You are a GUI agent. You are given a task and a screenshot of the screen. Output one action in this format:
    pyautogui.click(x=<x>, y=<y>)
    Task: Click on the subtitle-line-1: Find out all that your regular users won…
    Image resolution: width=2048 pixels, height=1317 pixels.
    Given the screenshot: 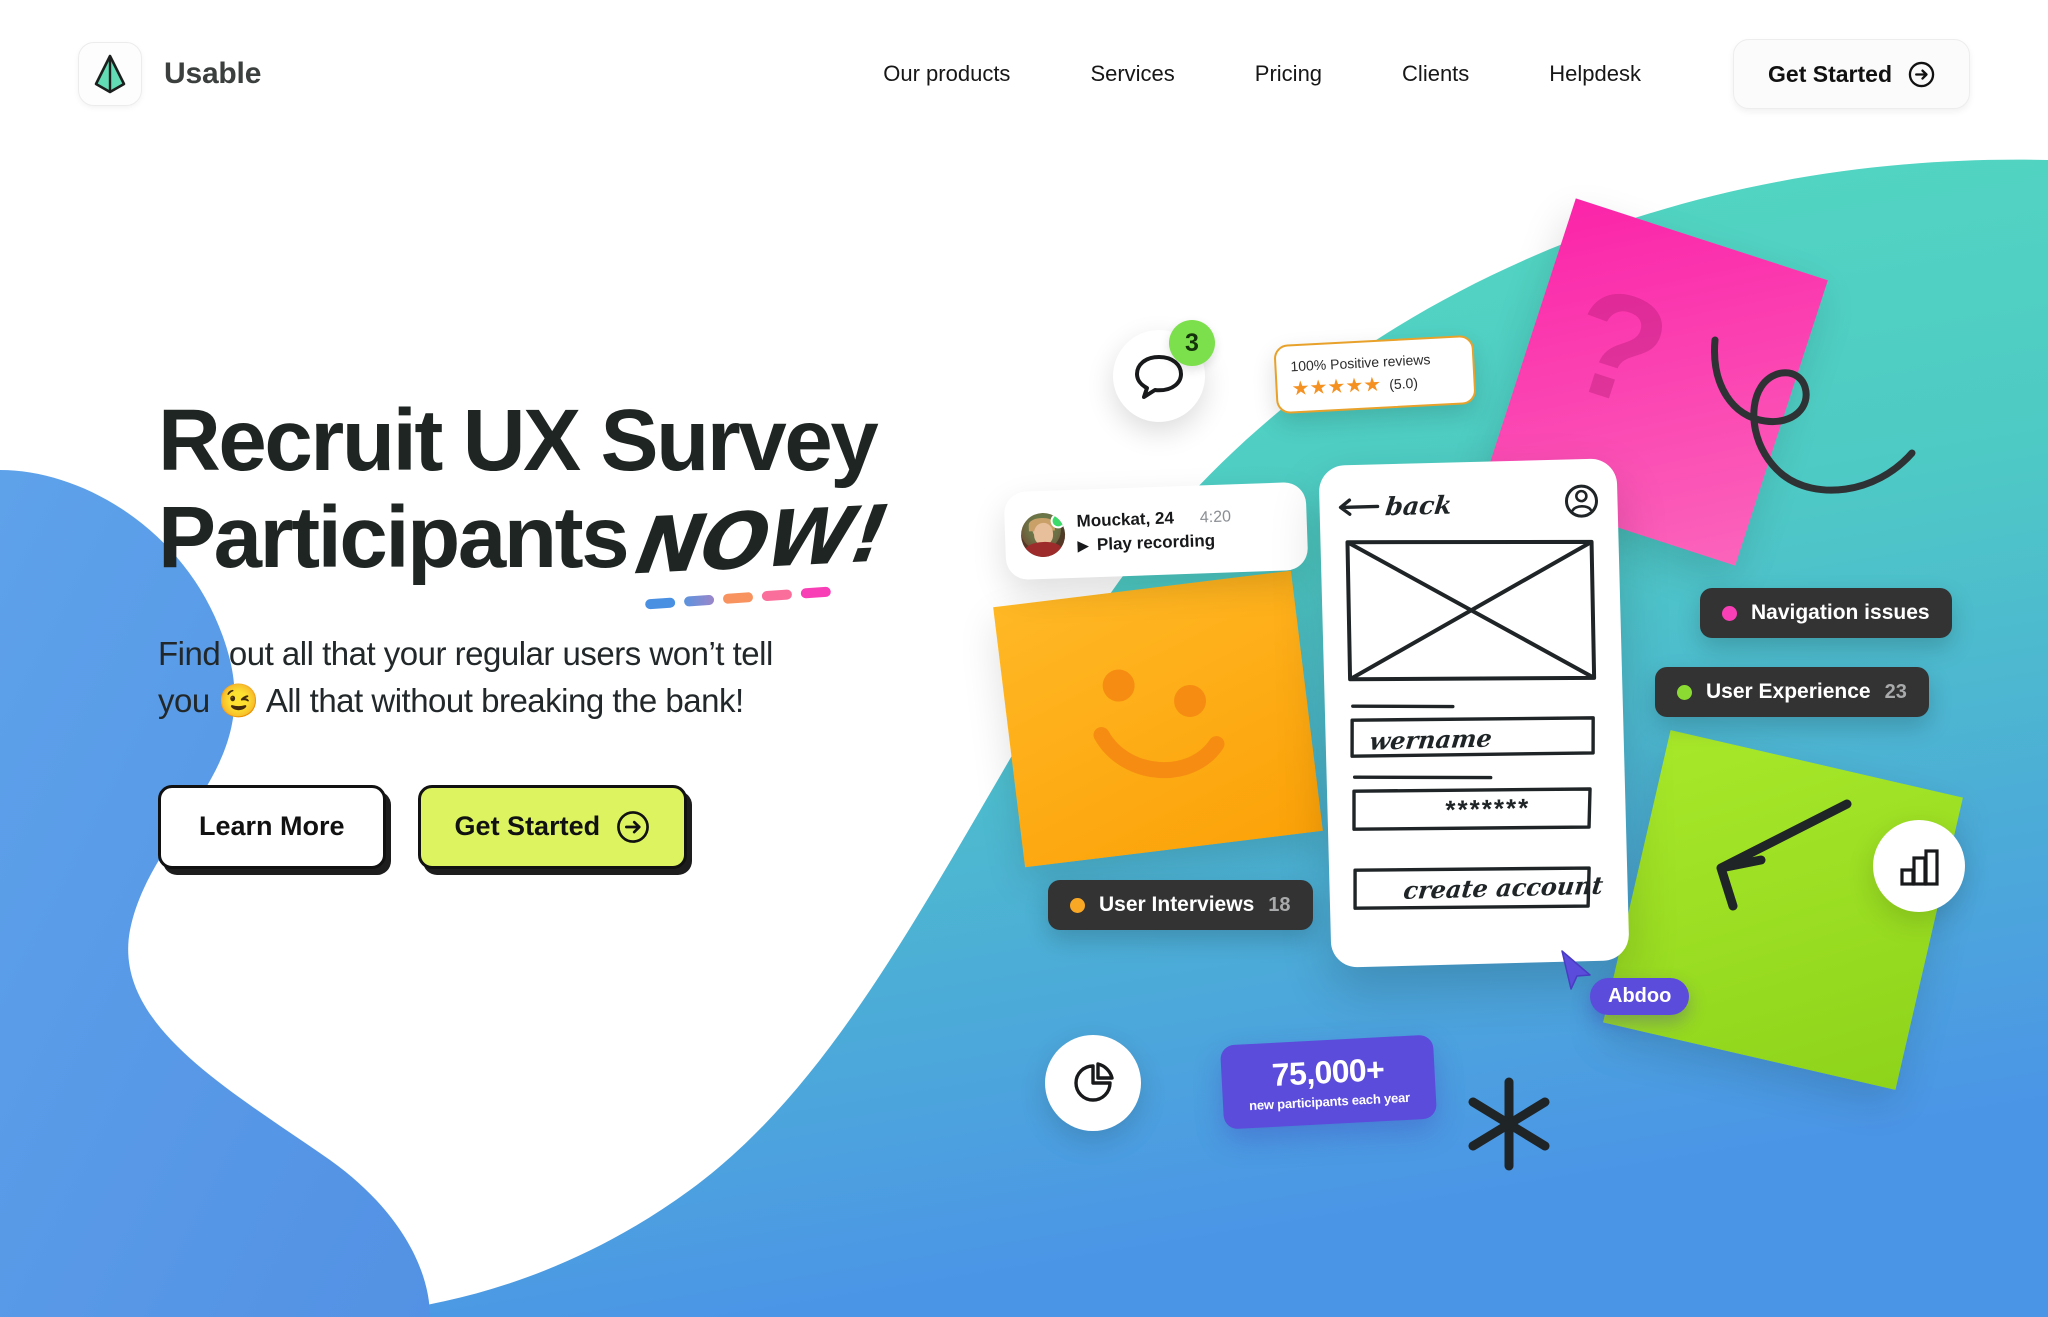 What is the action you would take?
    pyautogui.click(x=465, y=653)
    